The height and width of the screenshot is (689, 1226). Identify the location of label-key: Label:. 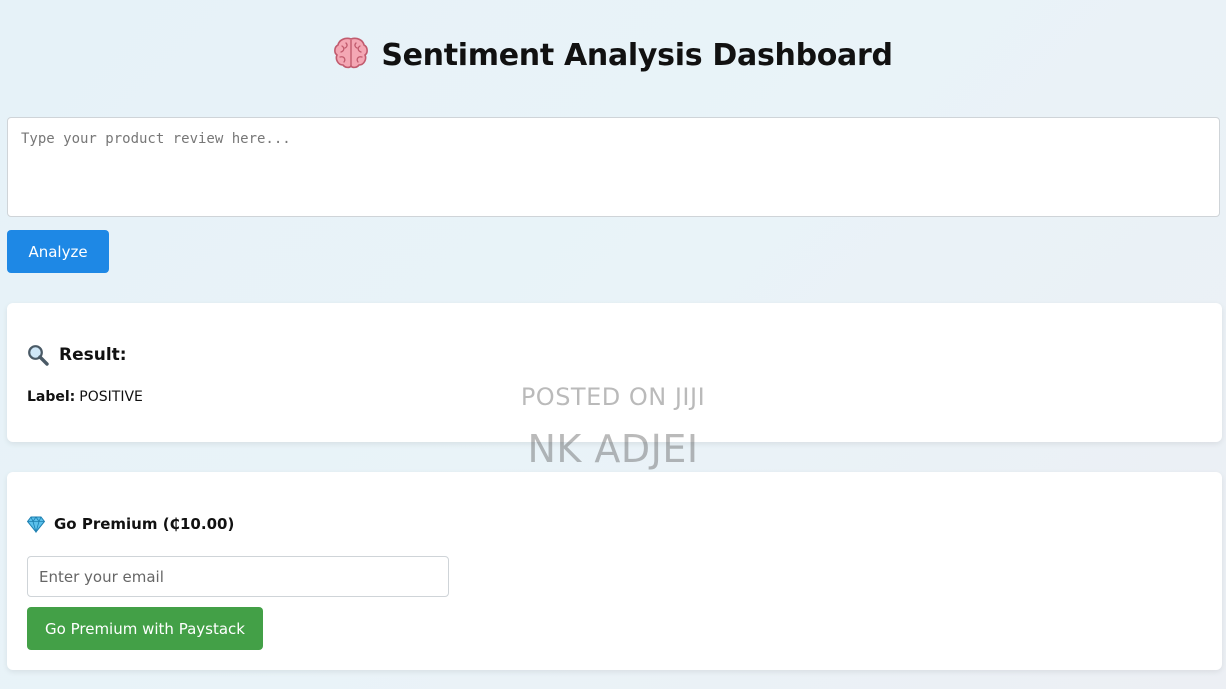
(51, 397).